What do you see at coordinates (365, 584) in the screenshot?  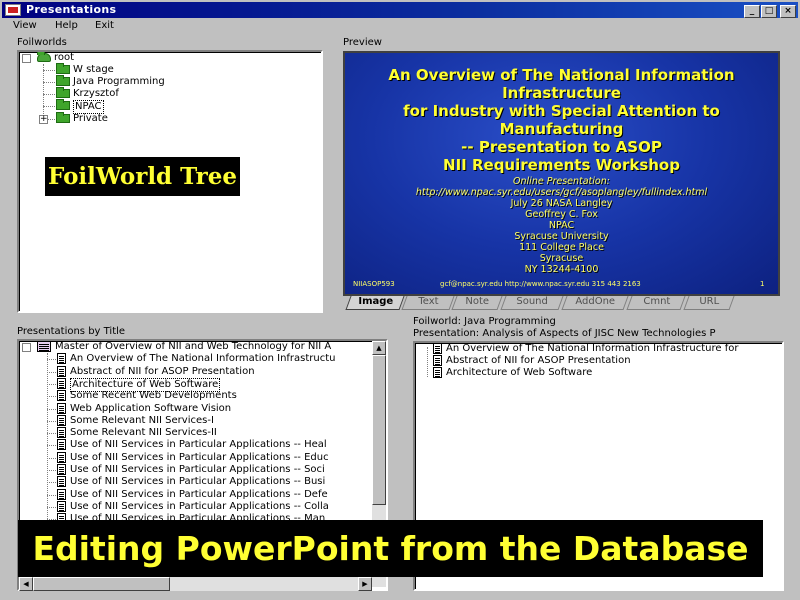 I see `scroll-right-icon: ▶` at bounding box center [365, 584].